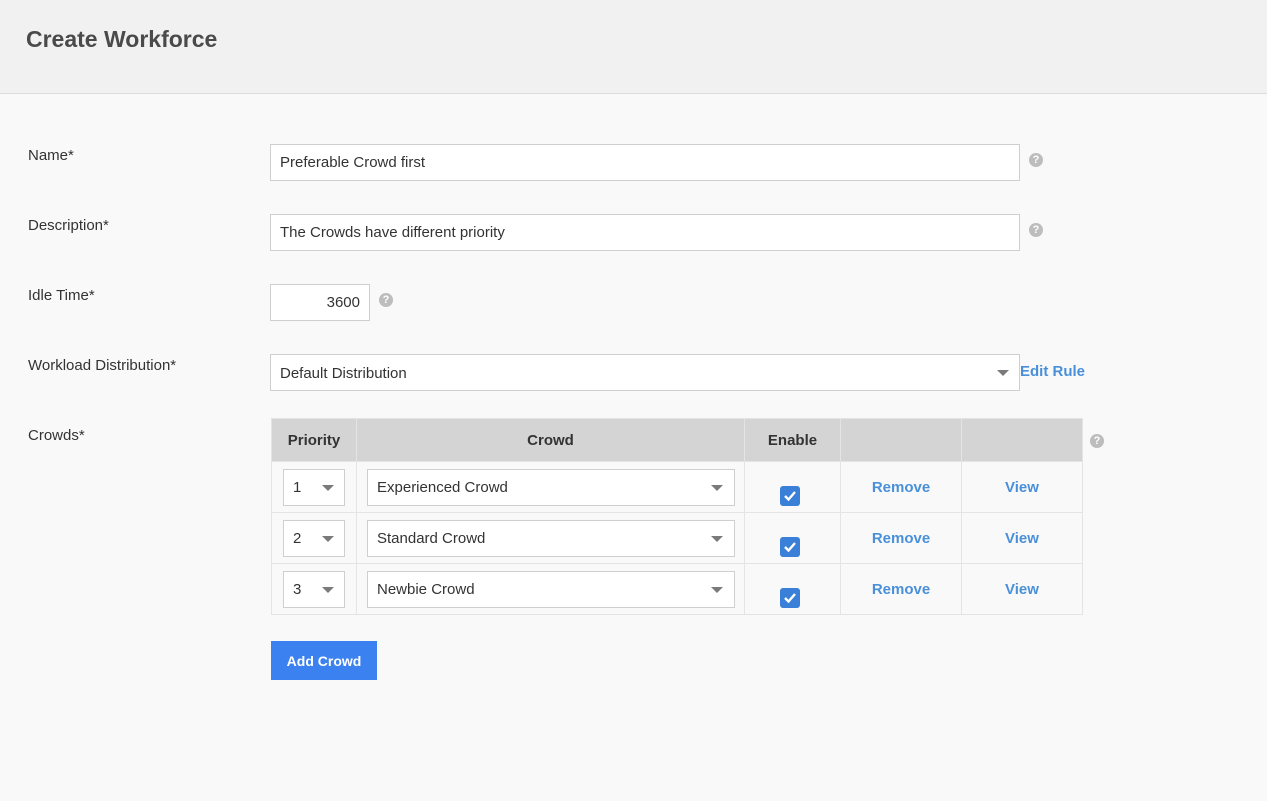 The image size is (1267, 801). I want to click on workload-distribution-value: Default Distribution, so click(343, 373).